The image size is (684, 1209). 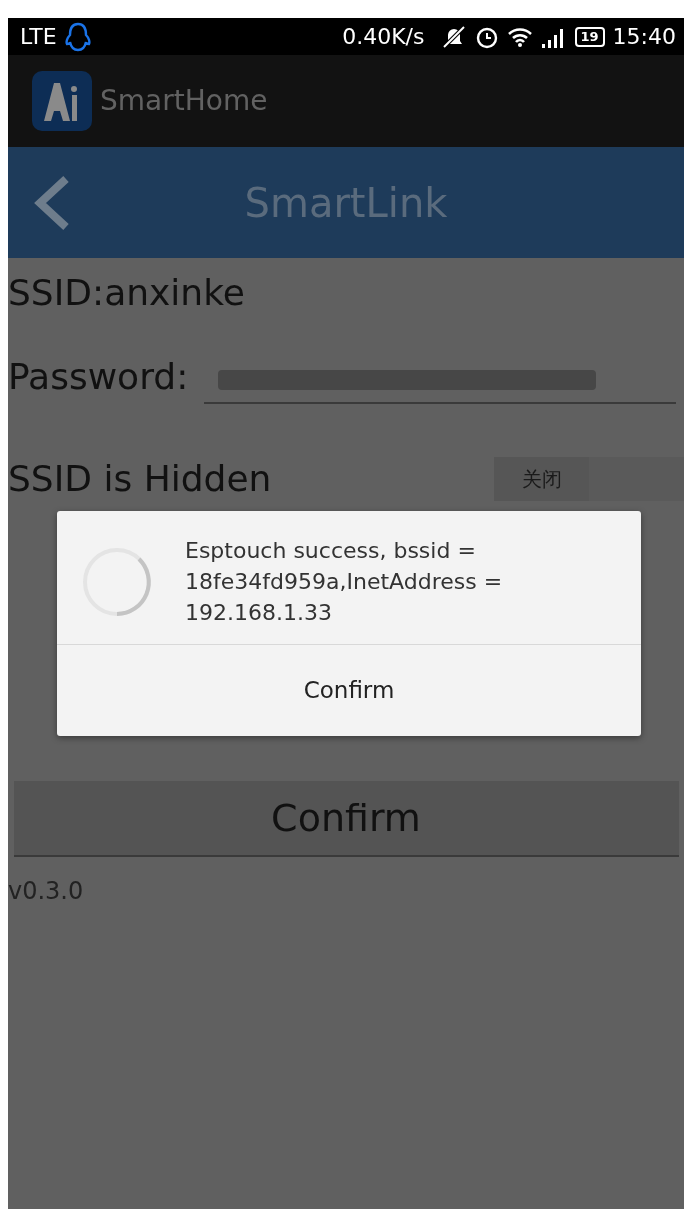 What do you see at coordinates (453, 36) in the screenshot?
I see `muted-bell-icon` at bounding box center [453, 36].